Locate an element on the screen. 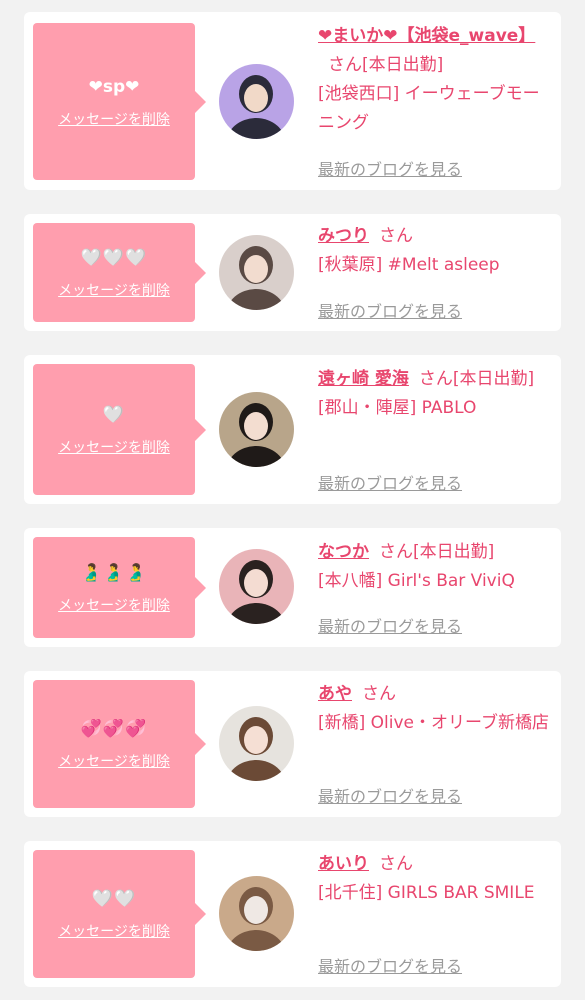 This screenshot has height=1000, width=585. message-text: ❤sp❤ is located at coordinates (114, 86).